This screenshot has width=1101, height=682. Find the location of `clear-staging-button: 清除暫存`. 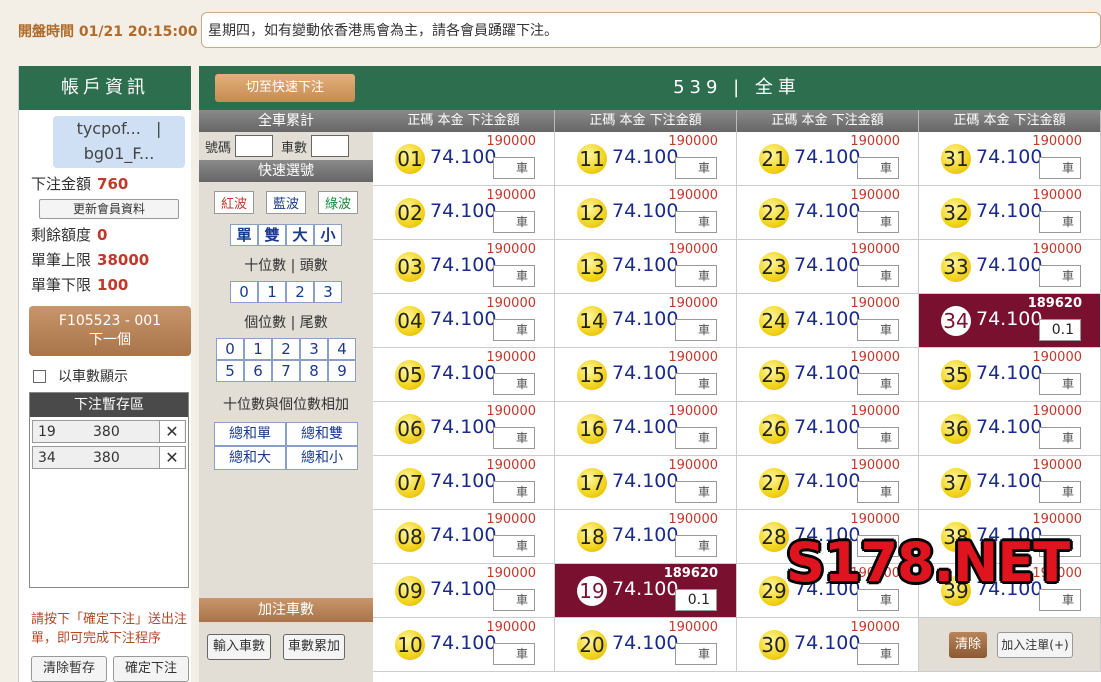

clear-staging-button: 清除暫存 is located at coordinates (69, 669).